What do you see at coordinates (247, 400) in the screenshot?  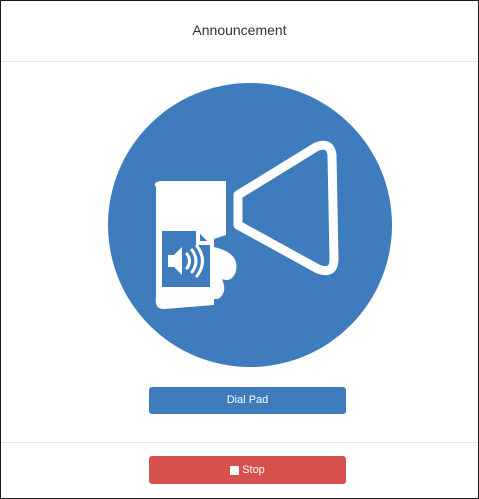 I see `dial-pad-button: Dial Pad` at bounding box center [247, 400].